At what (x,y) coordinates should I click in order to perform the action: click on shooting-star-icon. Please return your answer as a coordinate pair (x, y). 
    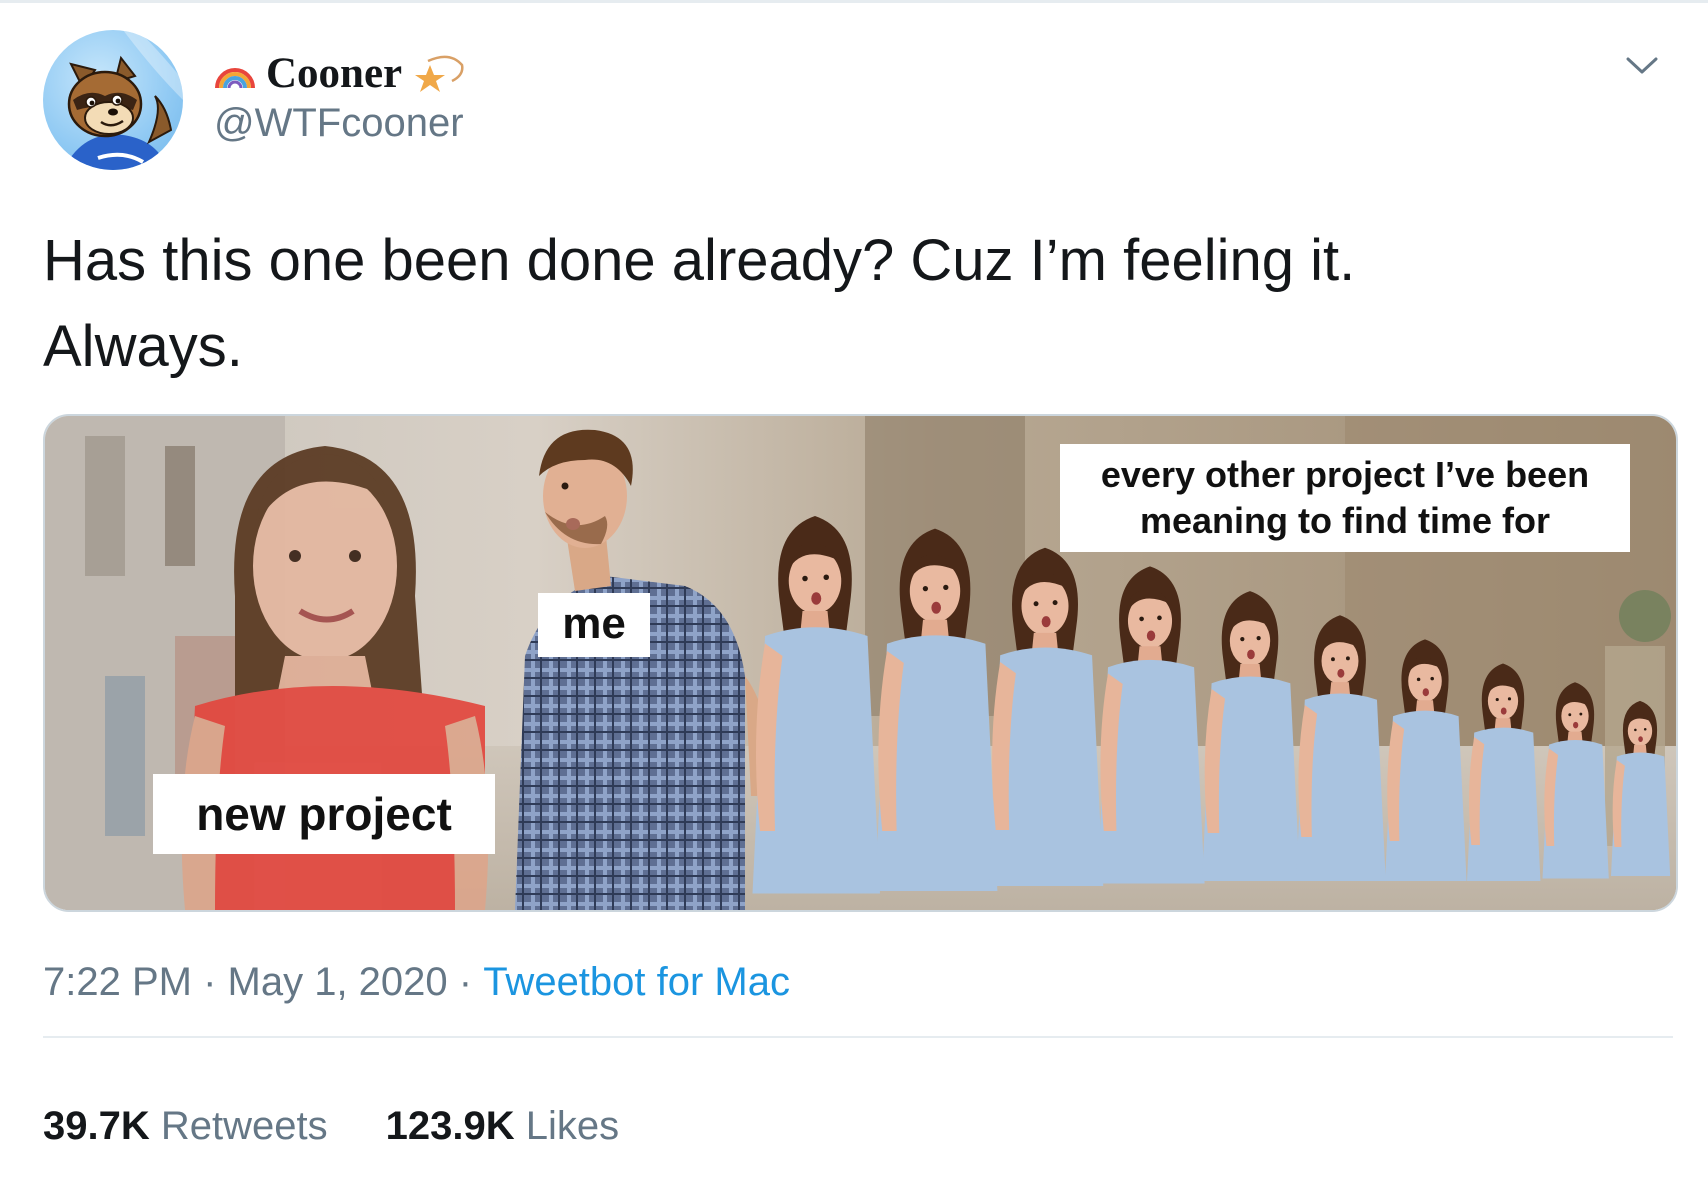
    Looking at the image, I should click on (439, 73).